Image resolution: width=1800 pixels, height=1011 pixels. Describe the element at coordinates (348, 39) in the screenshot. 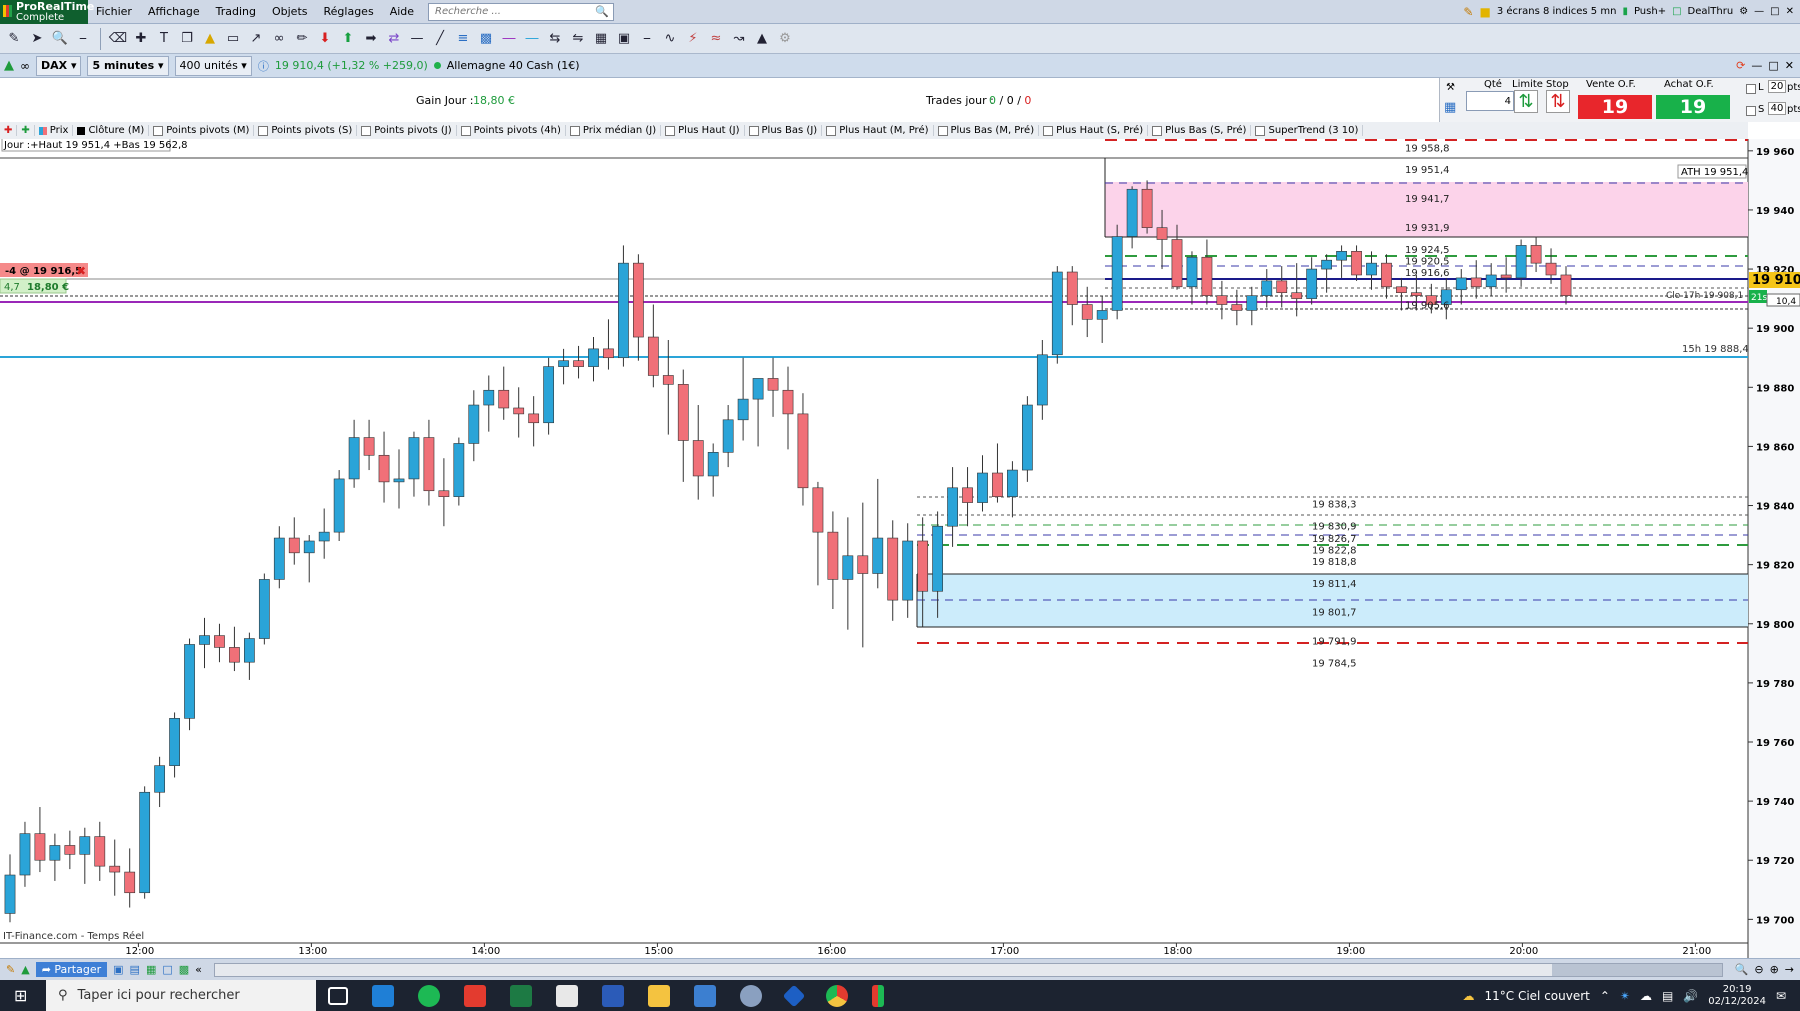

I see `up-arrow-icon: ⬆` at that location.